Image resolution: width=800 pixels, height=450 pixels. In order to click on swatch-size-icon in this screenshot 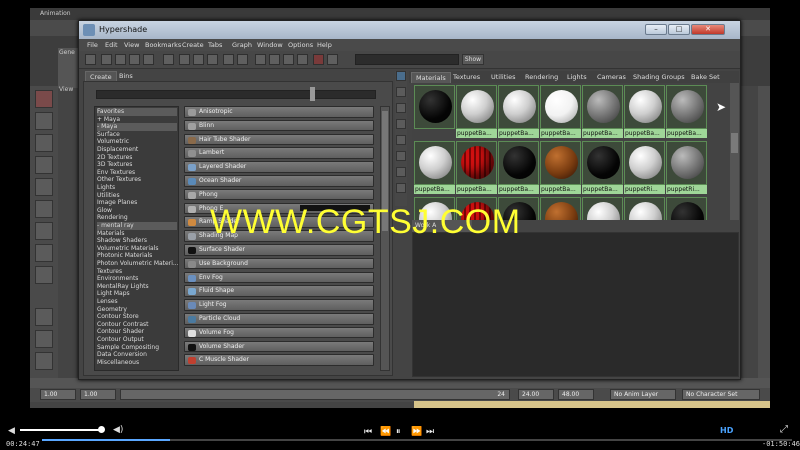, I will do `click(260, 59)`.